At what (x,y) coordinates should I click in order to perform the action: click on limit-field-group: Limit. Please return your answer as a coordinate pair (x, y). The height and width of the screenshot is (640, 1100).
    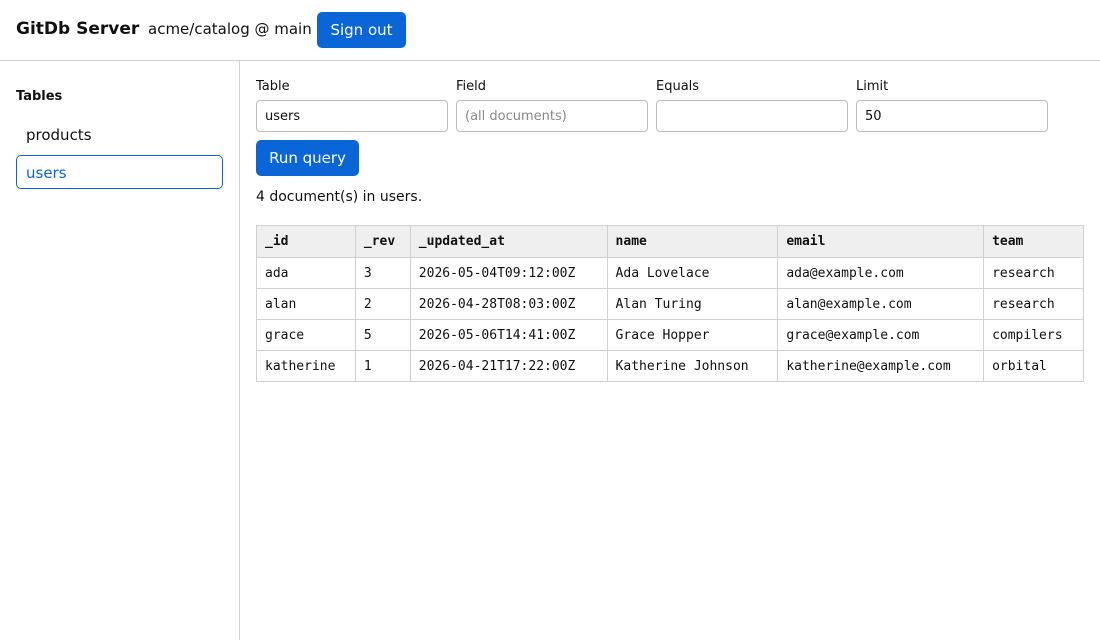
    Looking at the image, I should click on (952, 105).